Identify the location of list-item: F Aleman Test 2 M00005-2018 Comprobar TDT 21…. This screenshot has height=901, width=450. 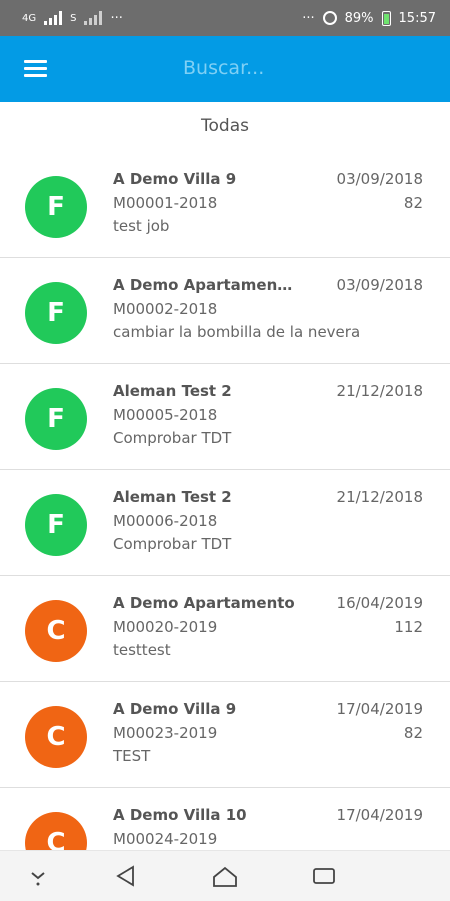
(225, 417).